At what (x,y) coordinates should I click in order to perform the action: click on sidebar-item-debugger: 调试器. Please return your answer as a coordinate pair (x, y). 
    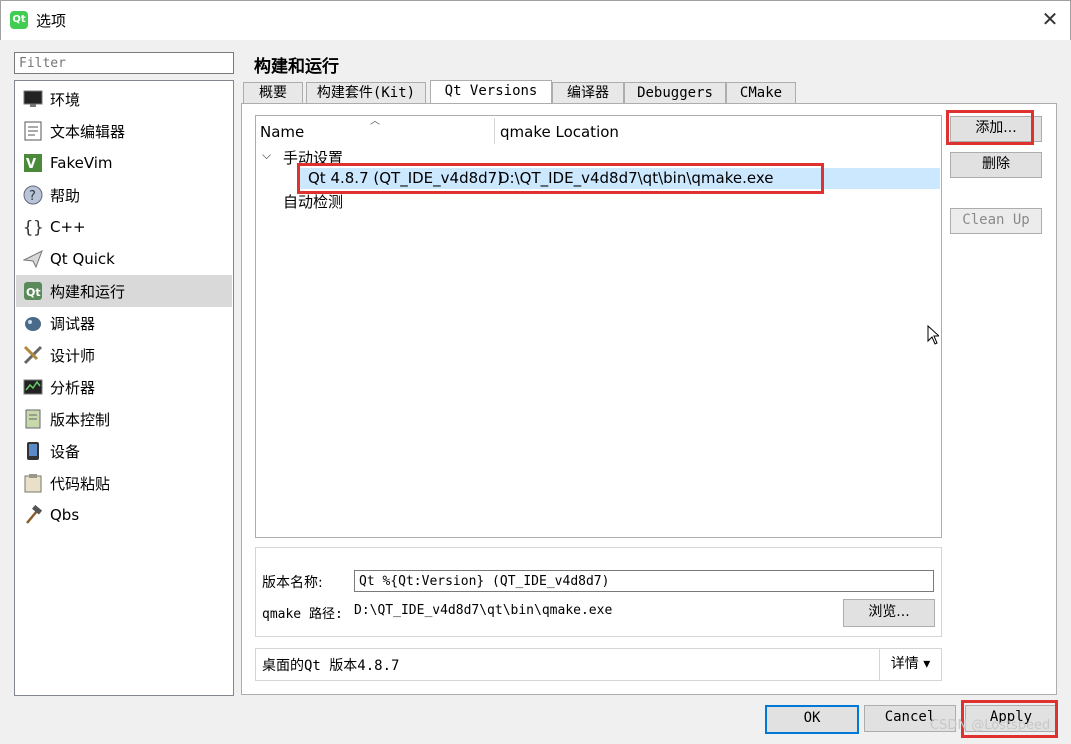
    Looking at the image, I should click on (124, 323).